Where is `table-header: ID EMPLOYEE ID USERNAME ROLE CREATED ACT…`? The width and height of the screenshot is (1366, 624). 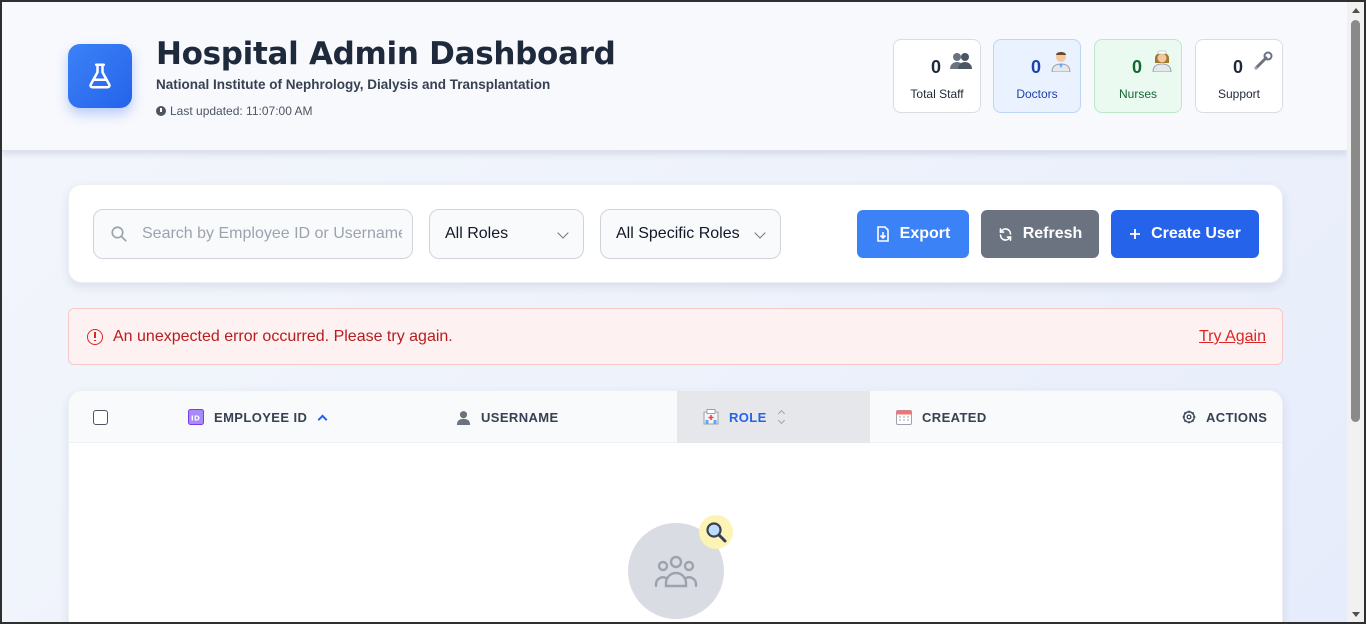
table-header: ID EMPLOYEE ID USERNAME ROLE CREATED ACT… is located at coordinates (675, 417).